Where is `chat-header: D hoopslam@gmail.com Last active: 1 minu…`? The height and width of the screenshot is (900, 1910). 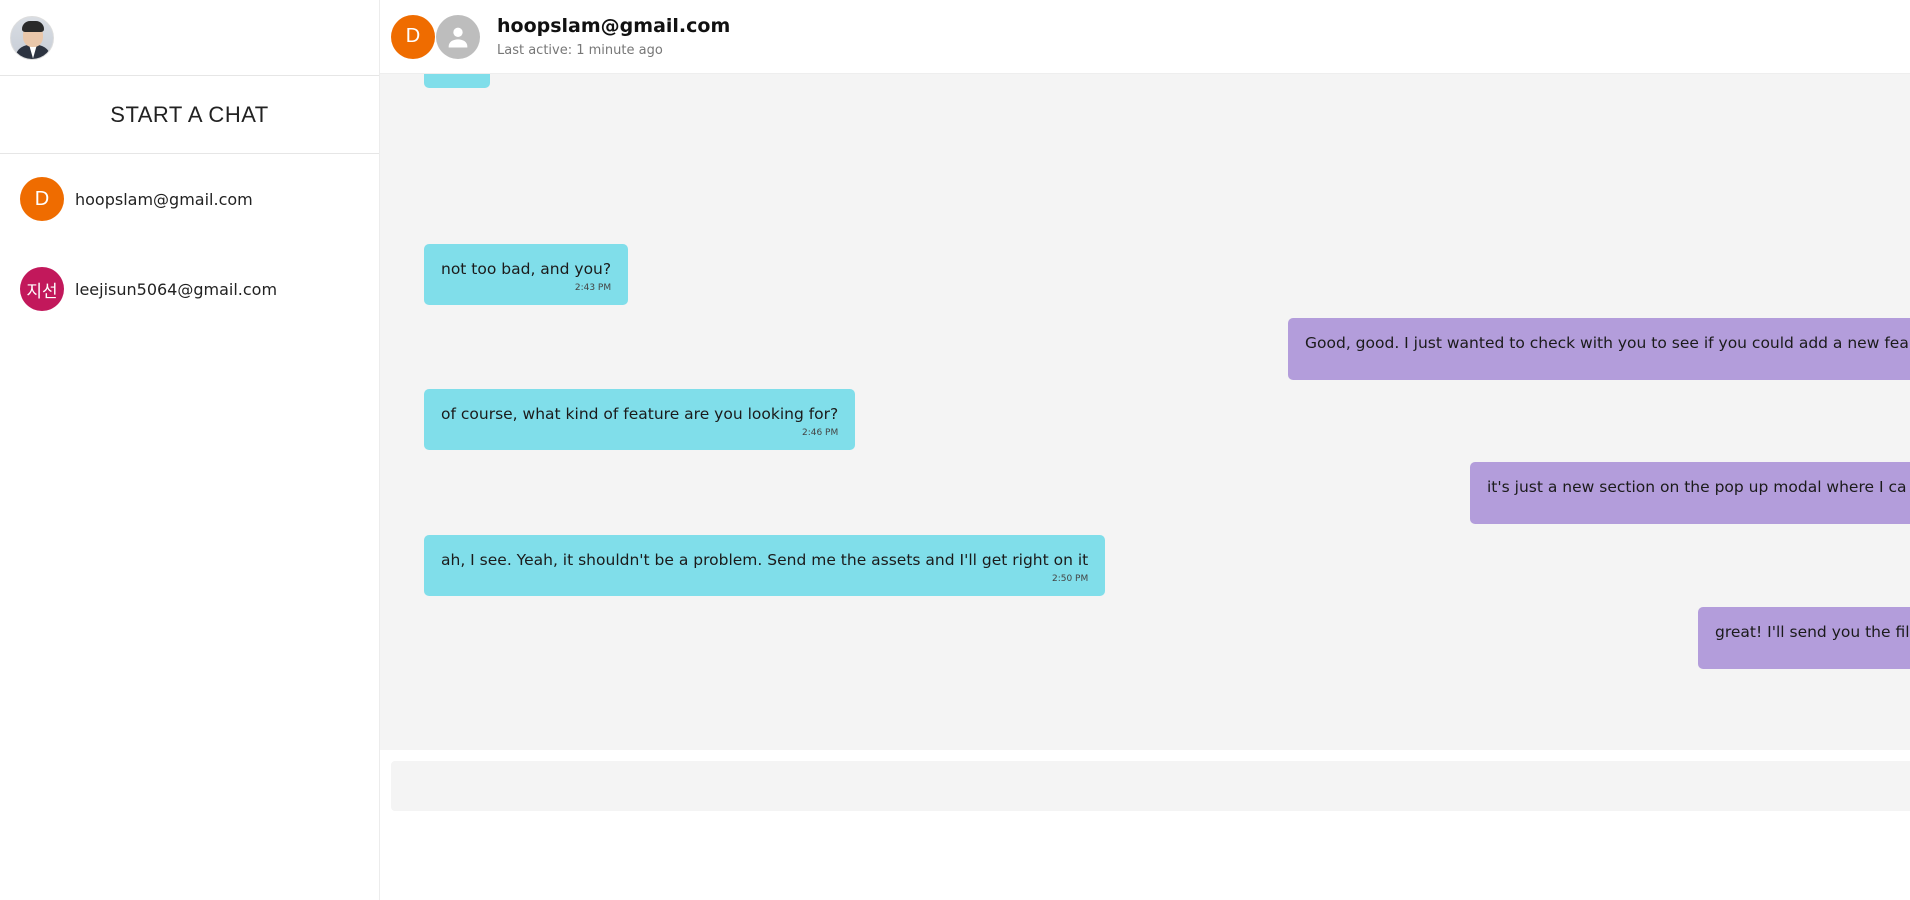
chat-header: D hoopslam@gmail.com Last active: 1 minu… is located at coordinates (1145, 37).